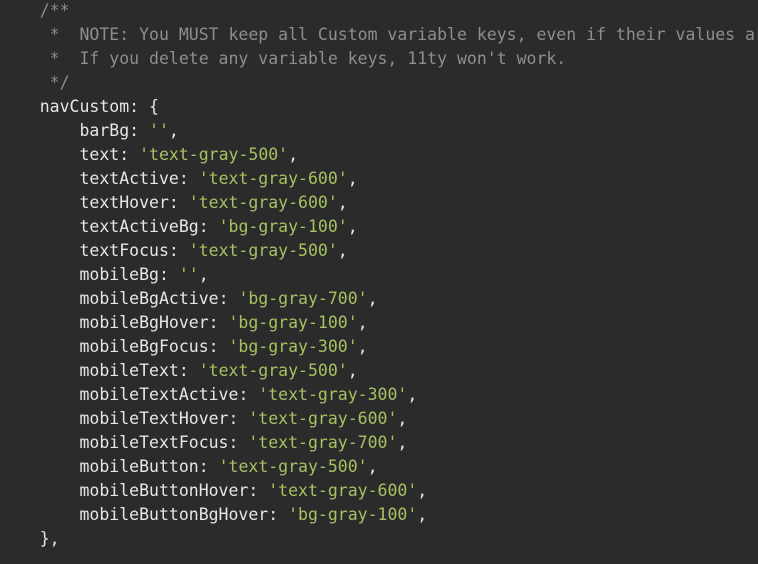  I want to click on property-line: mobileBgHover: 'bg-gray-100',, so click(223, 322).